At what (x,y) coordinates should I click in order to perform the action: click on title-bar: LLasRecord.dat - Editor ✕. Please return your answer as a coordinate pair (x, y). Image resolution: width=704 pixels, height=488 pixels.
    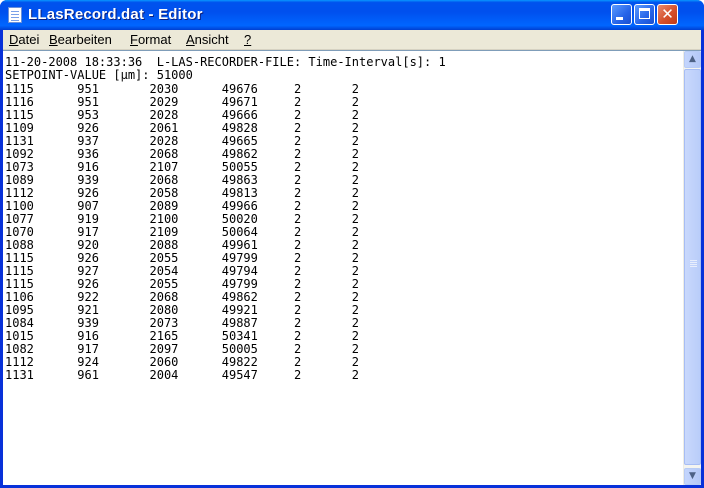
    Looking at the image, I should click on (352, 15).